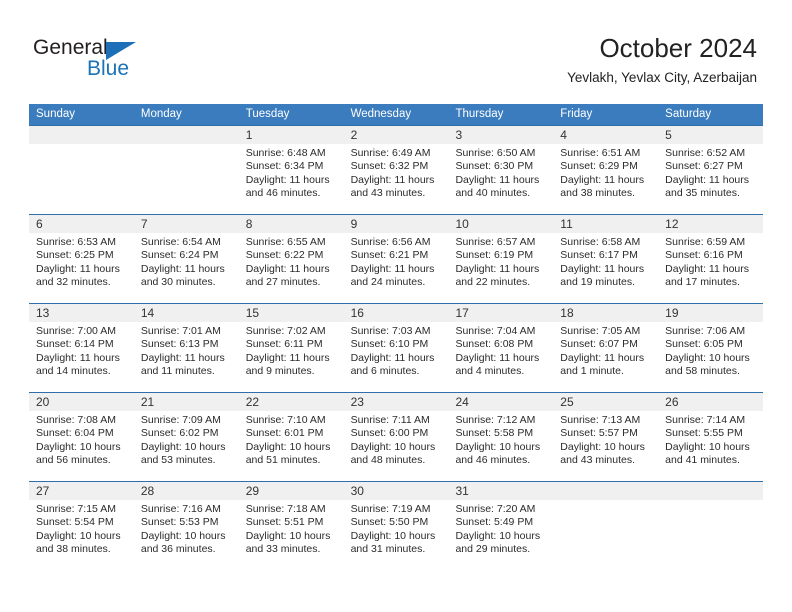 The width and height of the screenshot is (792, 612). I want to click on sunrise-text: Sunrise: 7:14 AM, so click(705, 420).